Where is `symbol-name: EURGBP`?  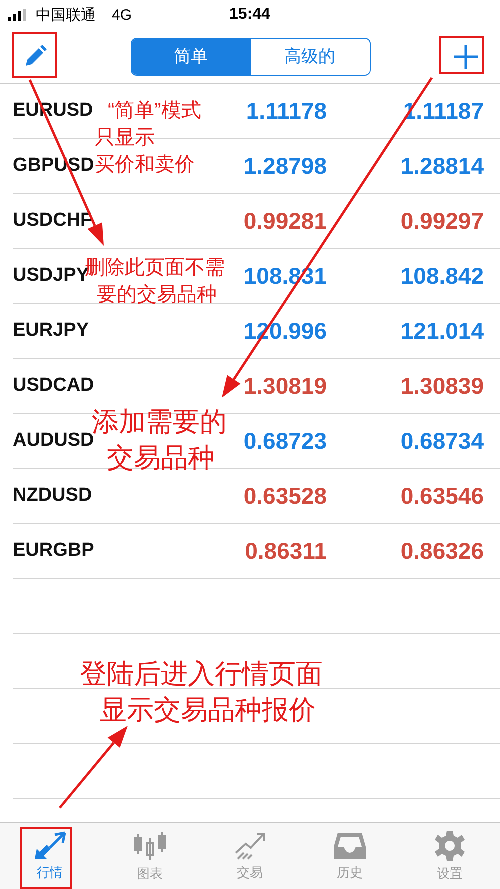
symbol-name: EURGBP is located at coordinates (53, 550).